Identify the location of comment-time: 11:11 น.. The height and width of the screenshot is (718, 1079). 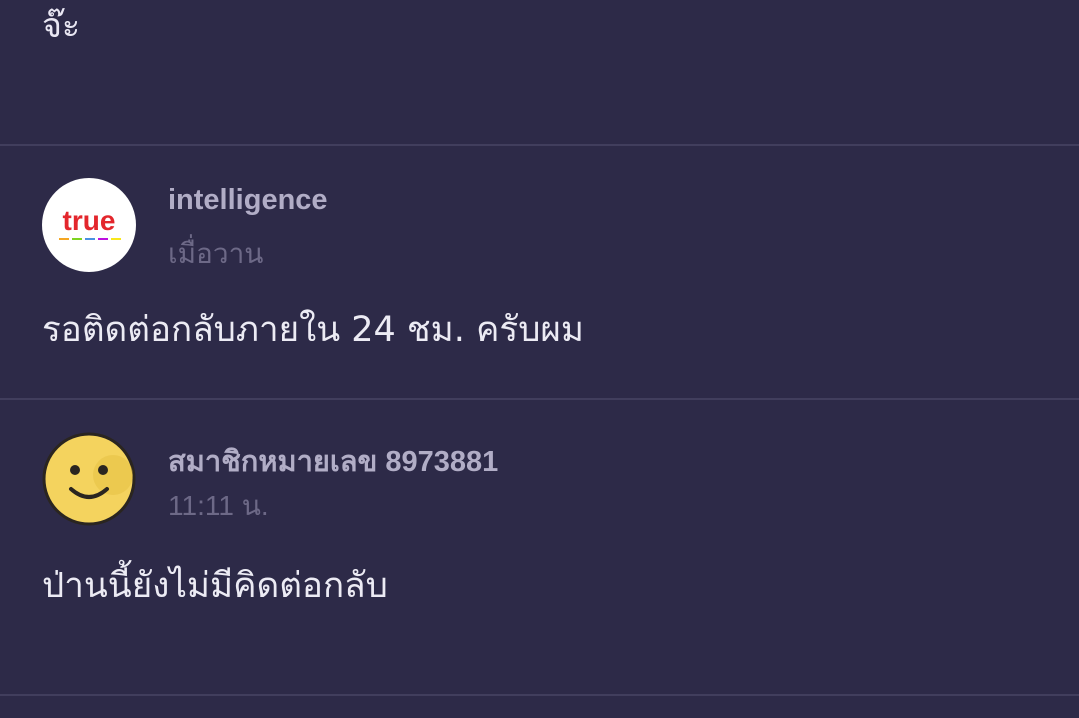
(218, 505).